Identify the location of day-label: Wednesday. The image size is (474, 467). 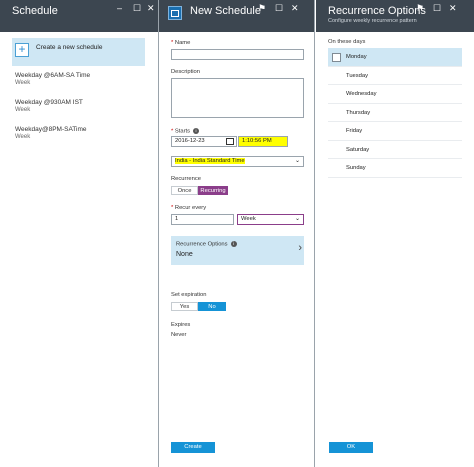
(361, 94).